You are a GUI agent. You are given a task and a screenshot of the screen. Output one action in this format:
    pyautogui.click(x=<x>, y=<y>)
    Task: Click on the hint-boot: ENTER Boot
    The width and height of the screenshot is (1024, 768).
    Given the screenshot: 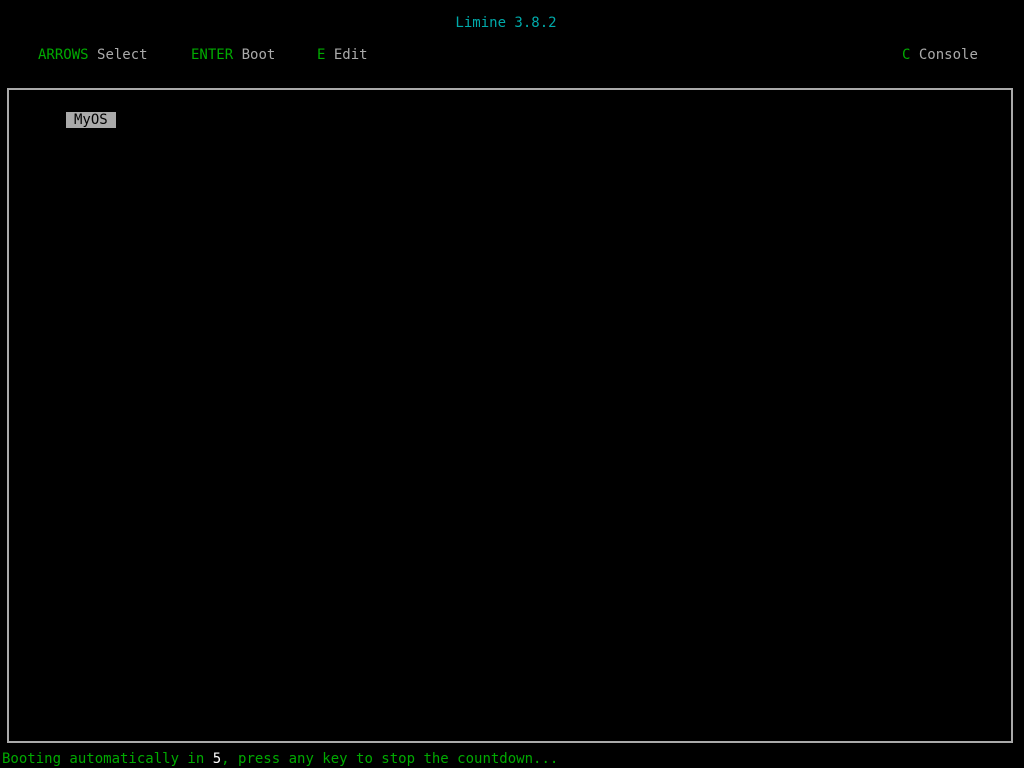 What is the action you would take?
    pyautogui.click(x=233, y=55)
    